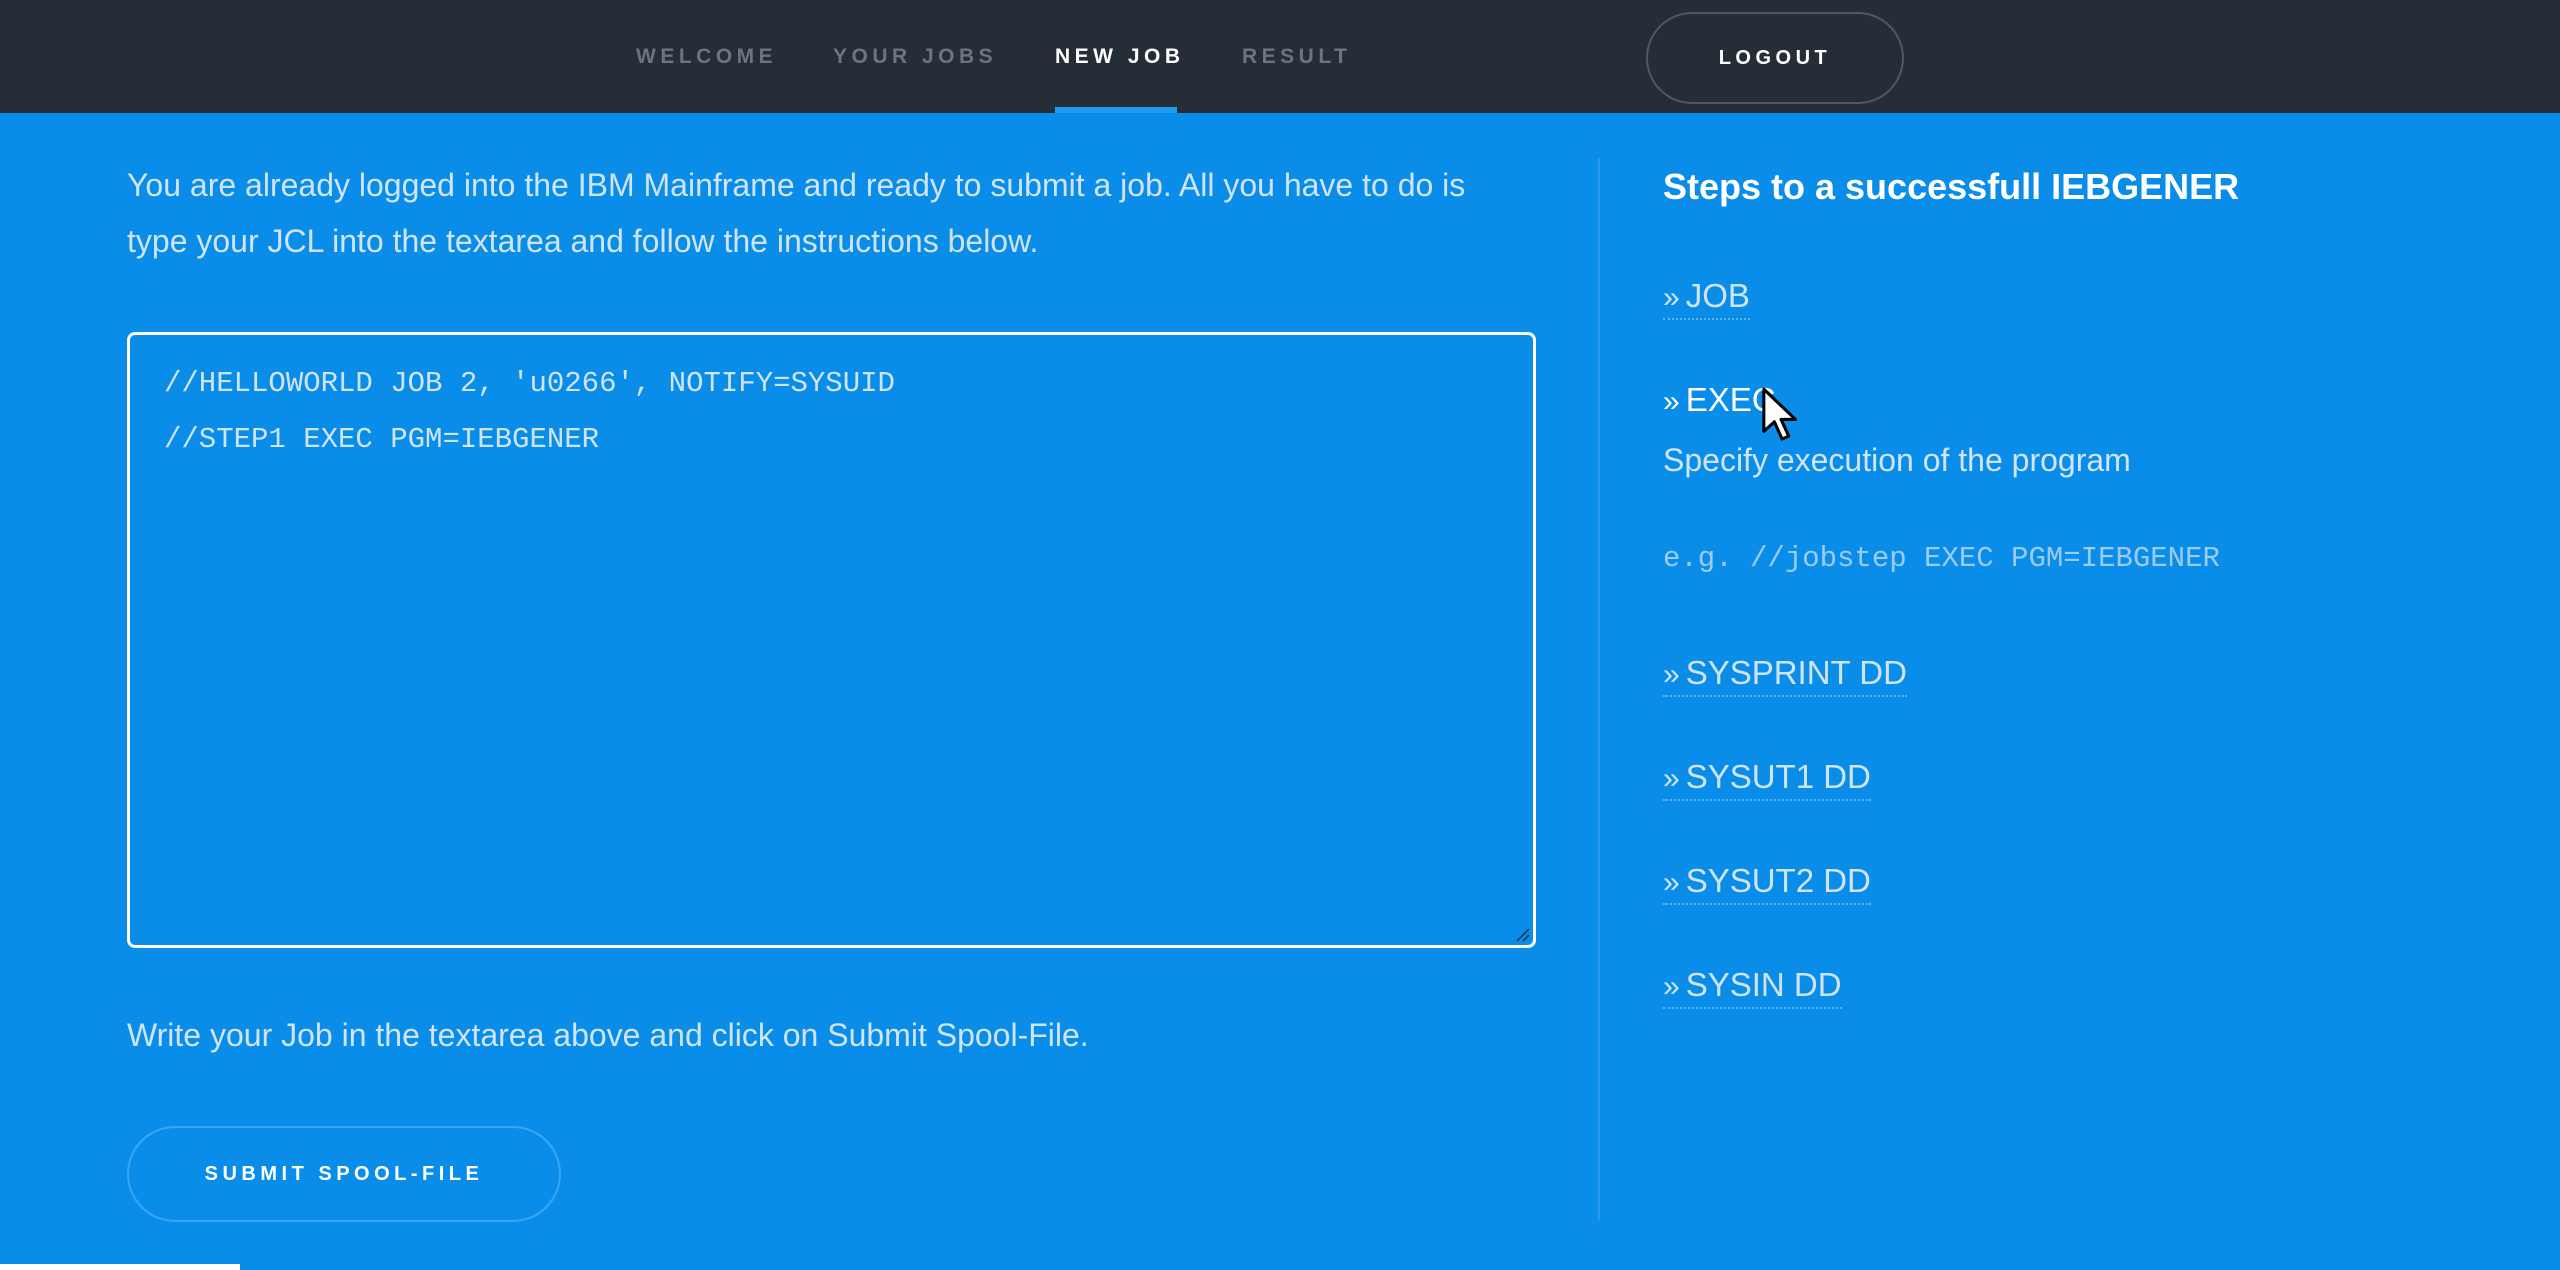 The image size is (2560, 1270). I want to click on step-description: Specify execution of the program, so click(1897, 460).